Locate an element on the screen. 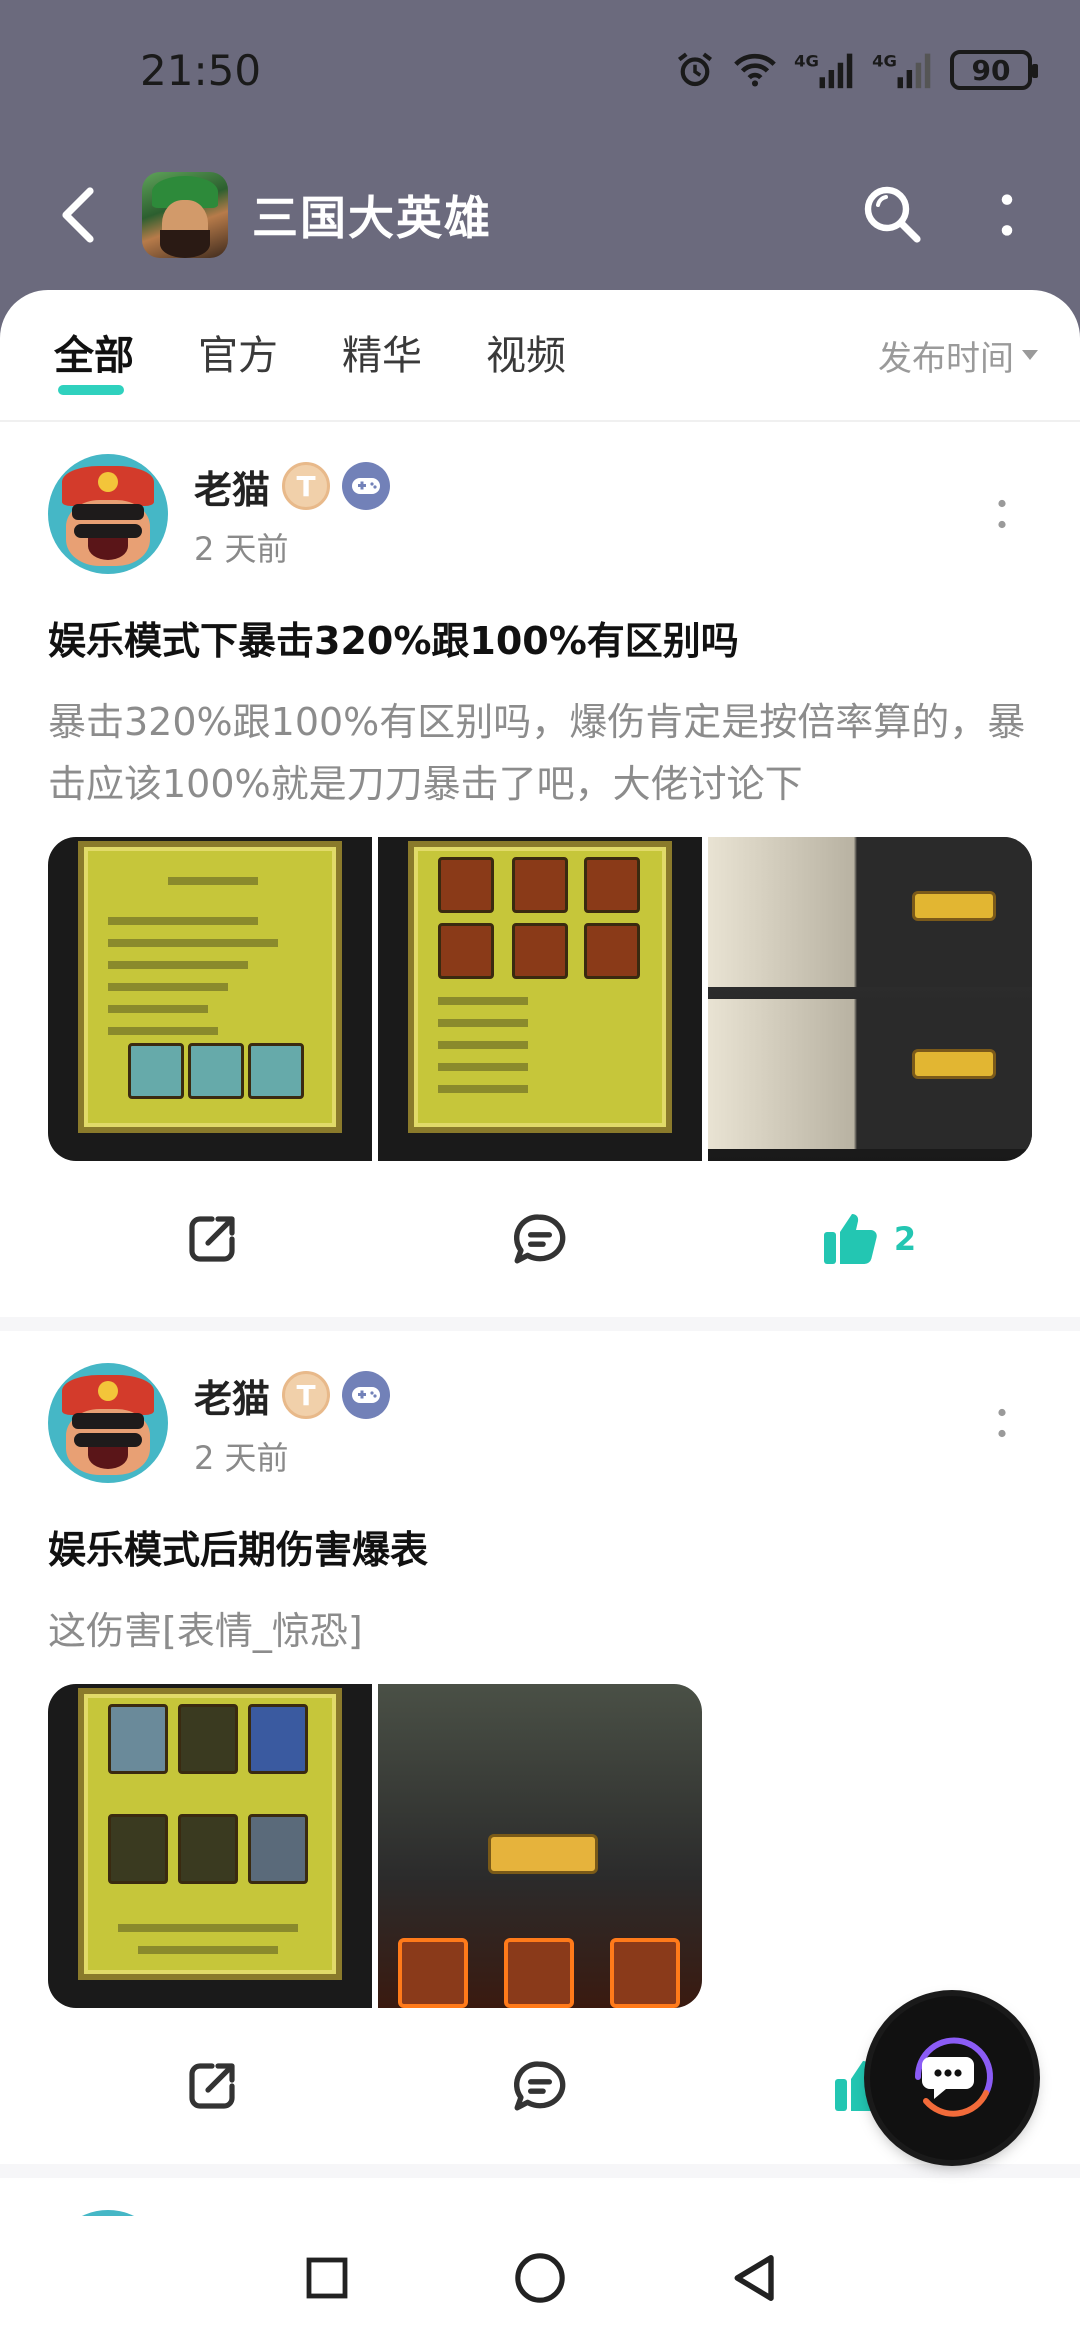  circle-icon is located at coordinates (540, 2278).